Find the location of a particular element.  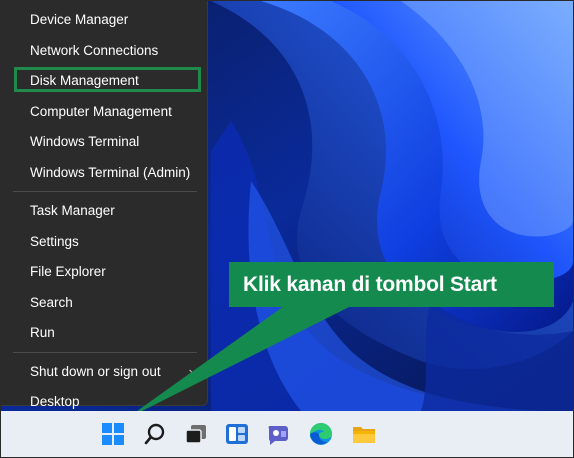

start-icon is located at coordinates (113, 434).